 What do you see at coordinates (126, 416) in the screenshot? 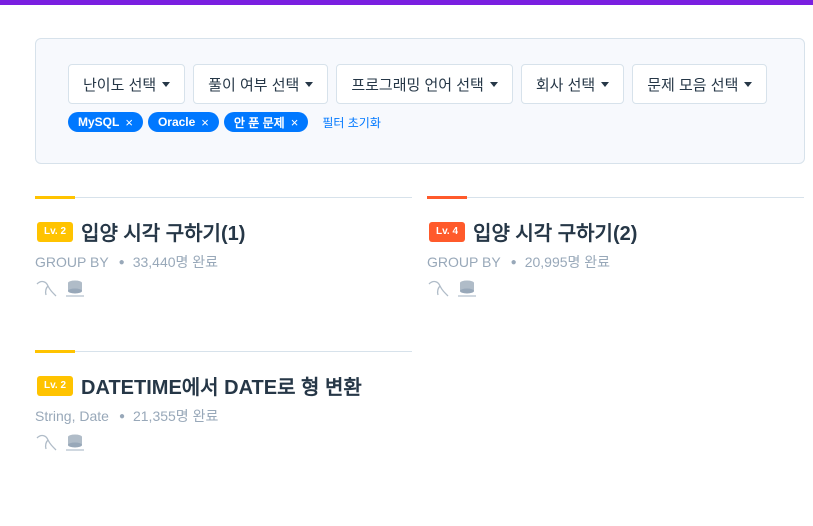
I see `card-meta: String, Date ● 21,355명 완료` at bounding box center [126, 416].